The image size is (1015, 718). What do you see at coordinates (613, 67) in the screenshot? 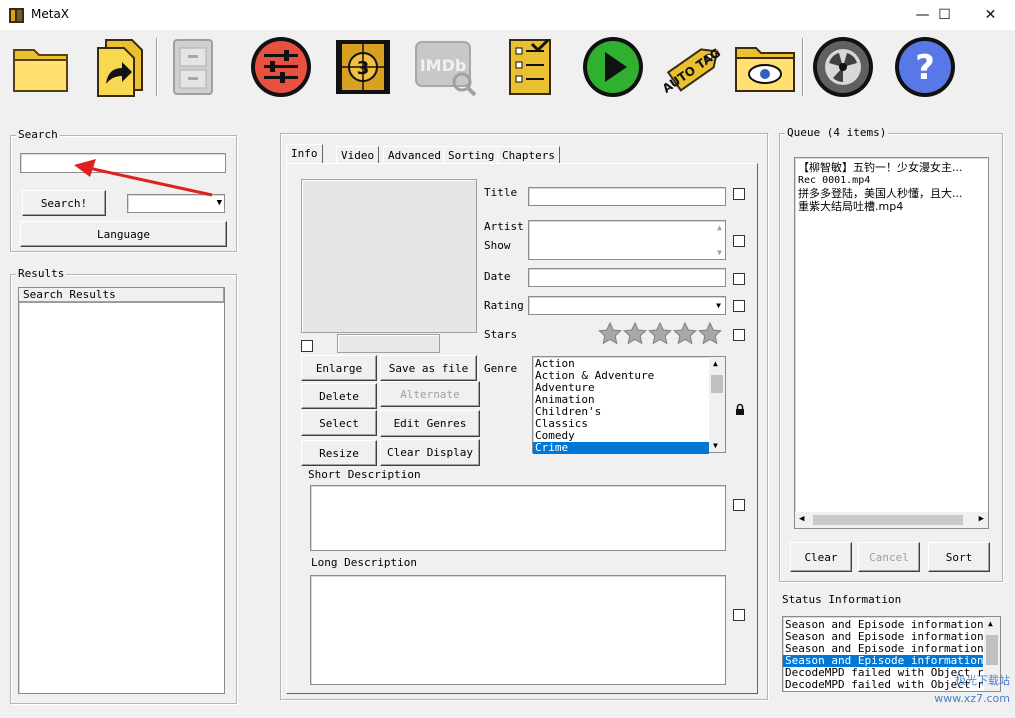
I see `play-icon` at bounding box center [613, 67].